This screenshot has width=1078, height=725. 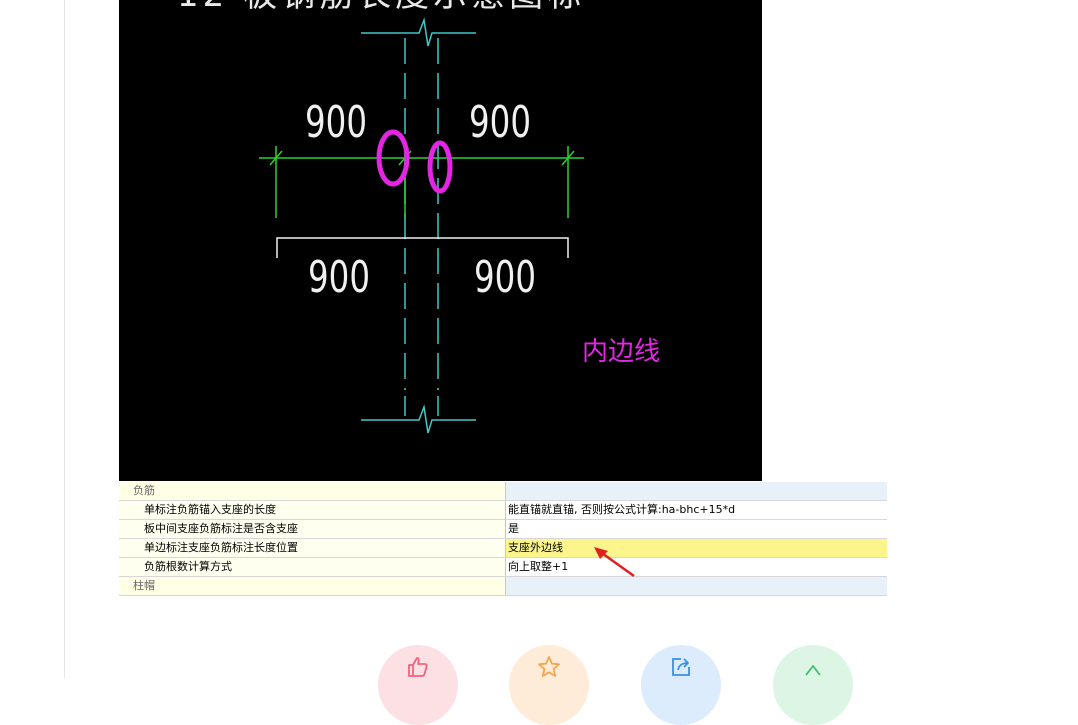 What do you see at coordinates (696, 548) in the screenshot?
I see `property-value: 支座外边线` at bounding box center [696, 548].